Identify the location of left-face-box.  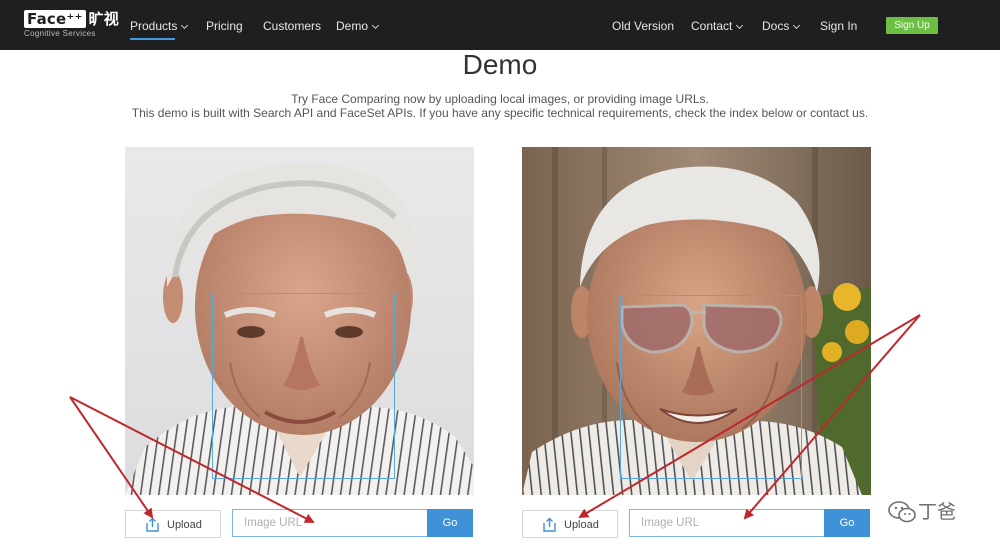
(303, 386).